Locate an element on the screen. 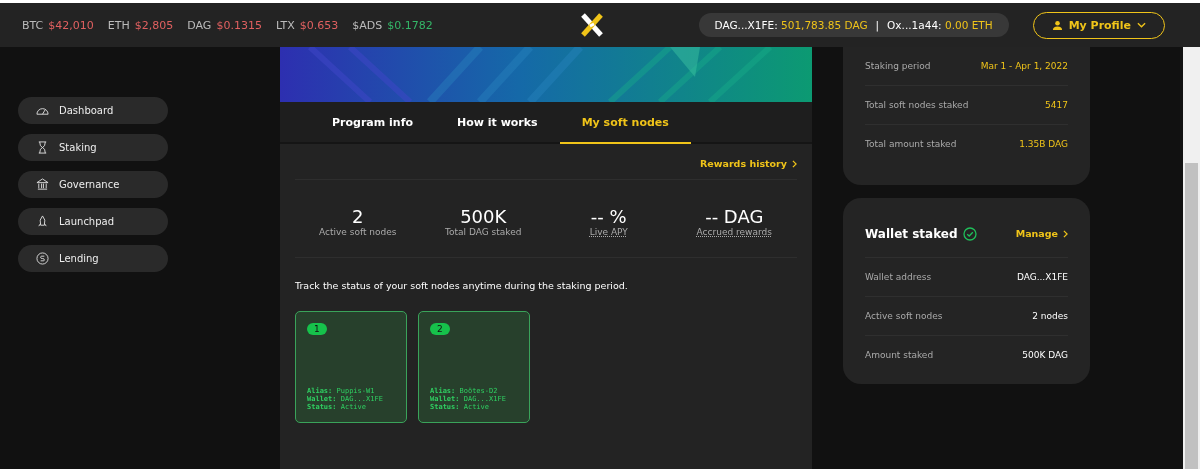 The height and width of the screenshot is (469, 1200). ticker-symbol: $ADS is located at coordinates (367, 25).